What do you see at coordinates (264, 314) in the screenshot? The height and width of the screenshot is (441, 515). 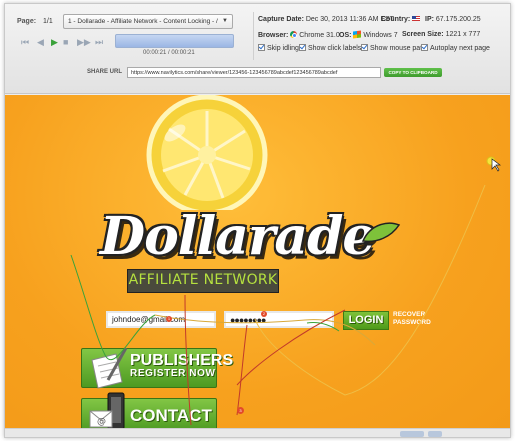 I see `click-marker: 2` at bounding box center [264, 314].